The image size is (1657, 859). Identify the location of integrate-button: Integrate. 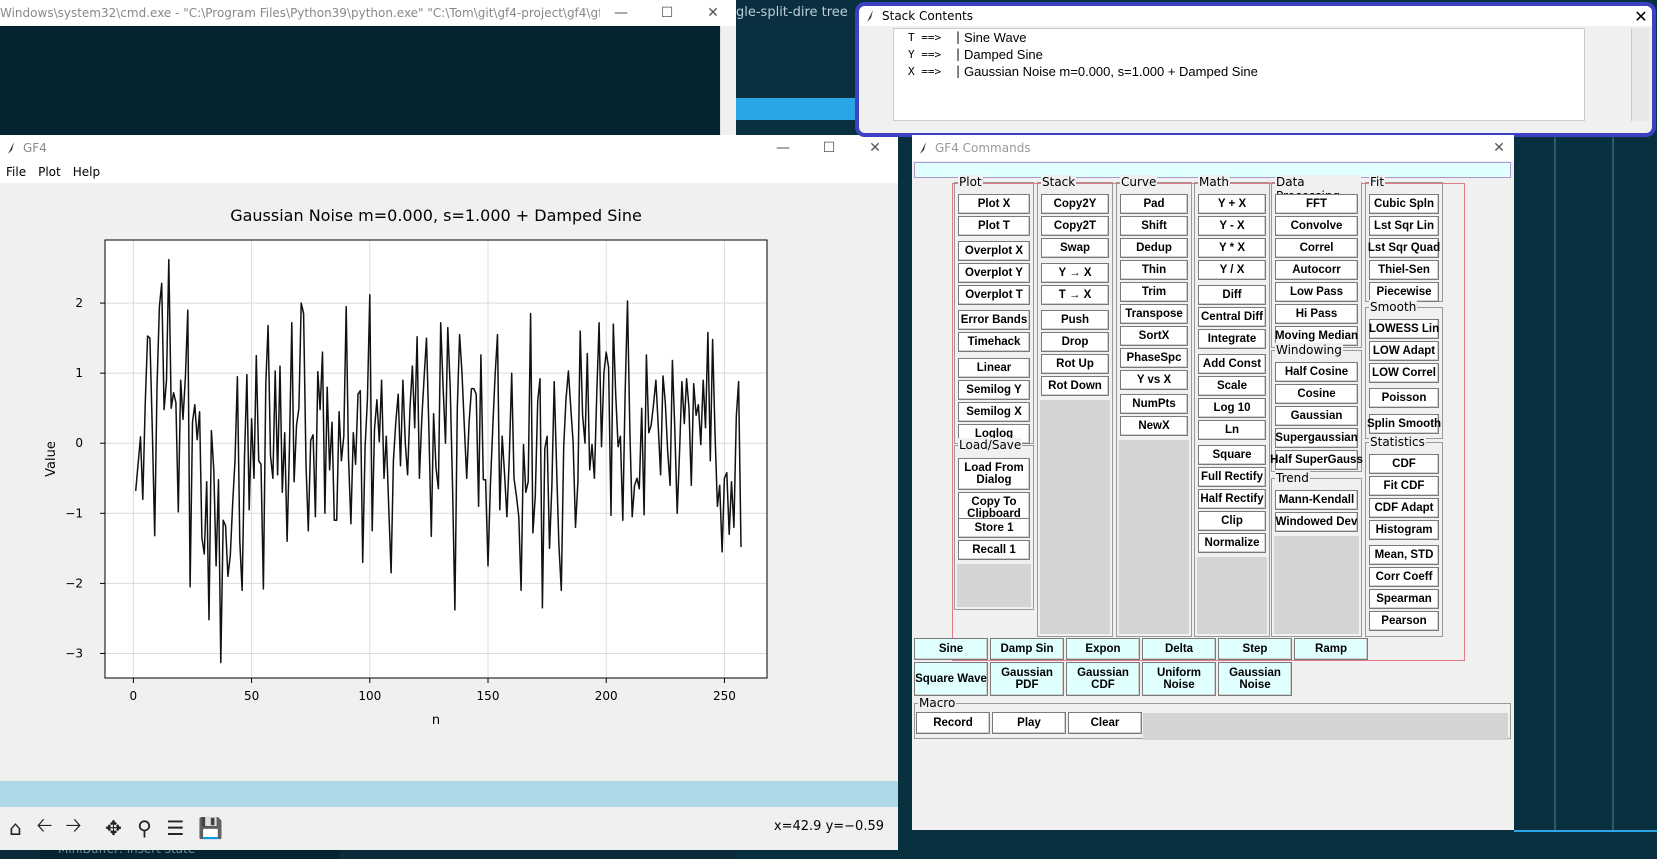
(1232, 339).